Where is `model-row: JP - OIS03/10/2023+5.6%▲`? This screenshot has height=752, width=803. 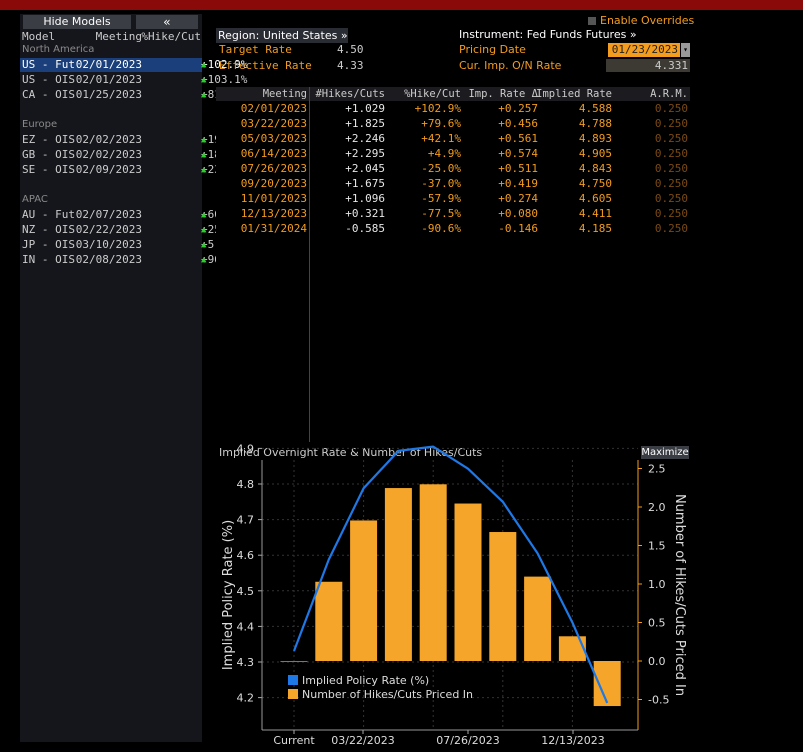 model-row: JP - OIS03/10/2023+5.6%▲ is located at coordinates (127, 245).